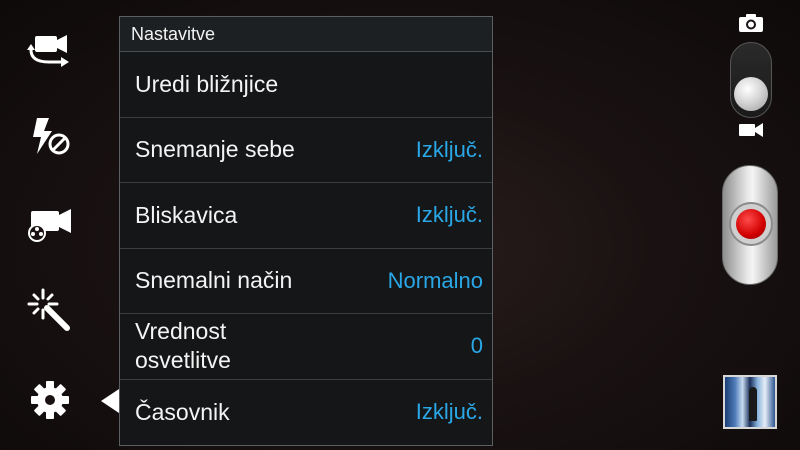  I want to click on menu-item-label: Uredi bližnjice, so click(207, 83).